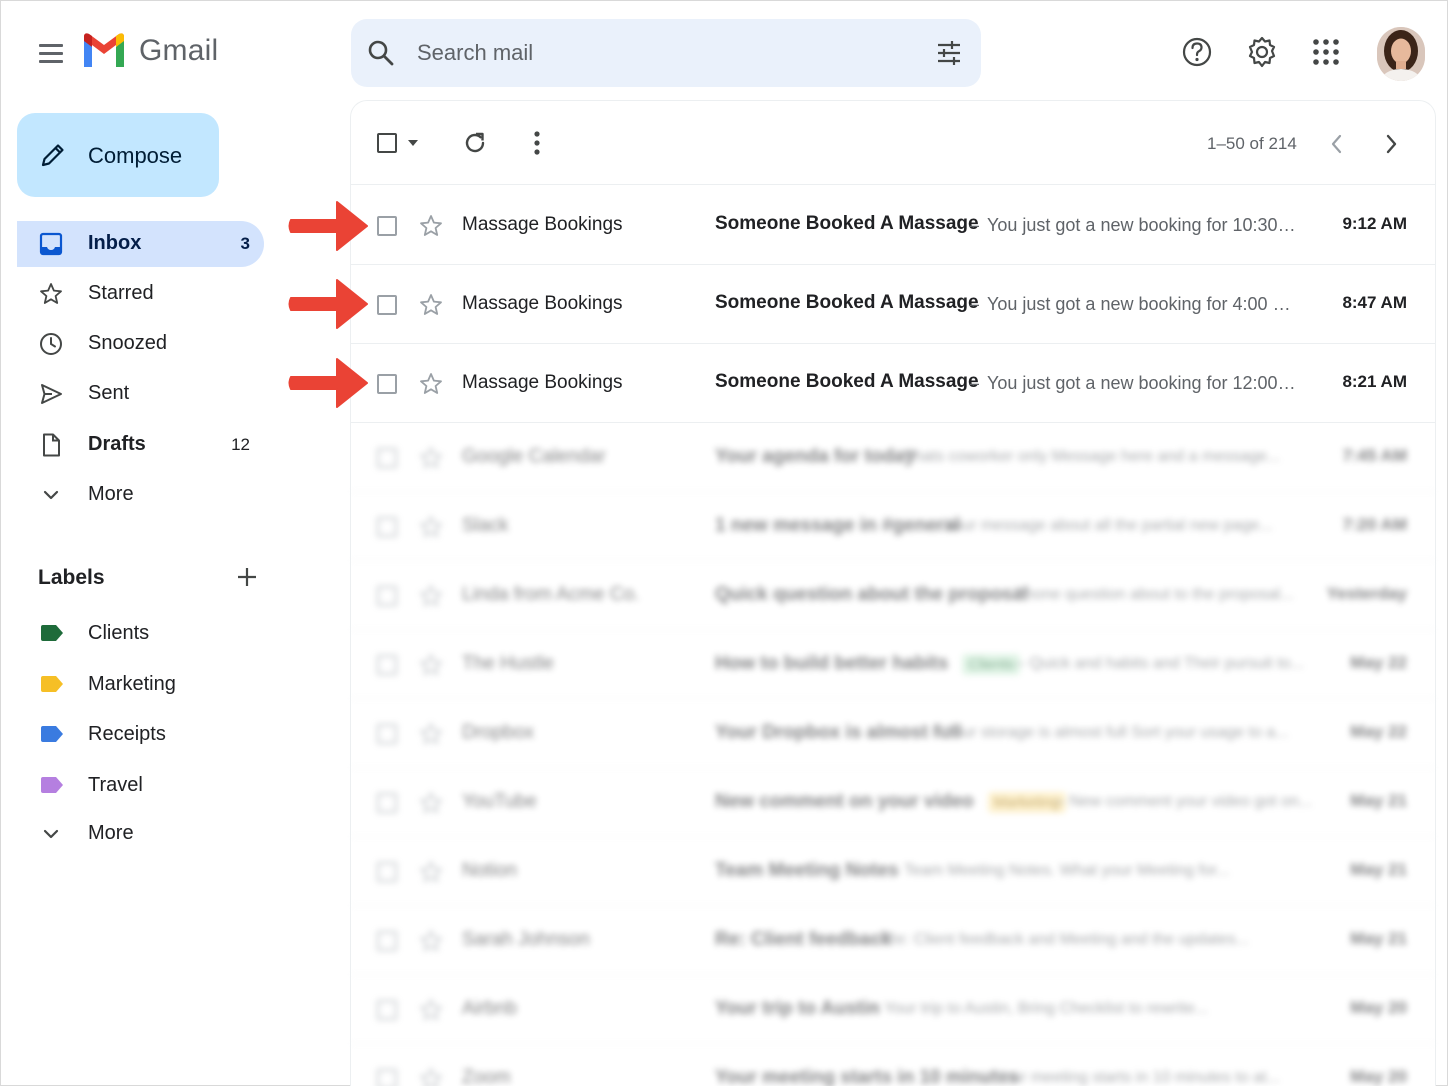  Describe the element at coordinates (1262, 52) in the screenshot. I see `settings-icon` at that location.